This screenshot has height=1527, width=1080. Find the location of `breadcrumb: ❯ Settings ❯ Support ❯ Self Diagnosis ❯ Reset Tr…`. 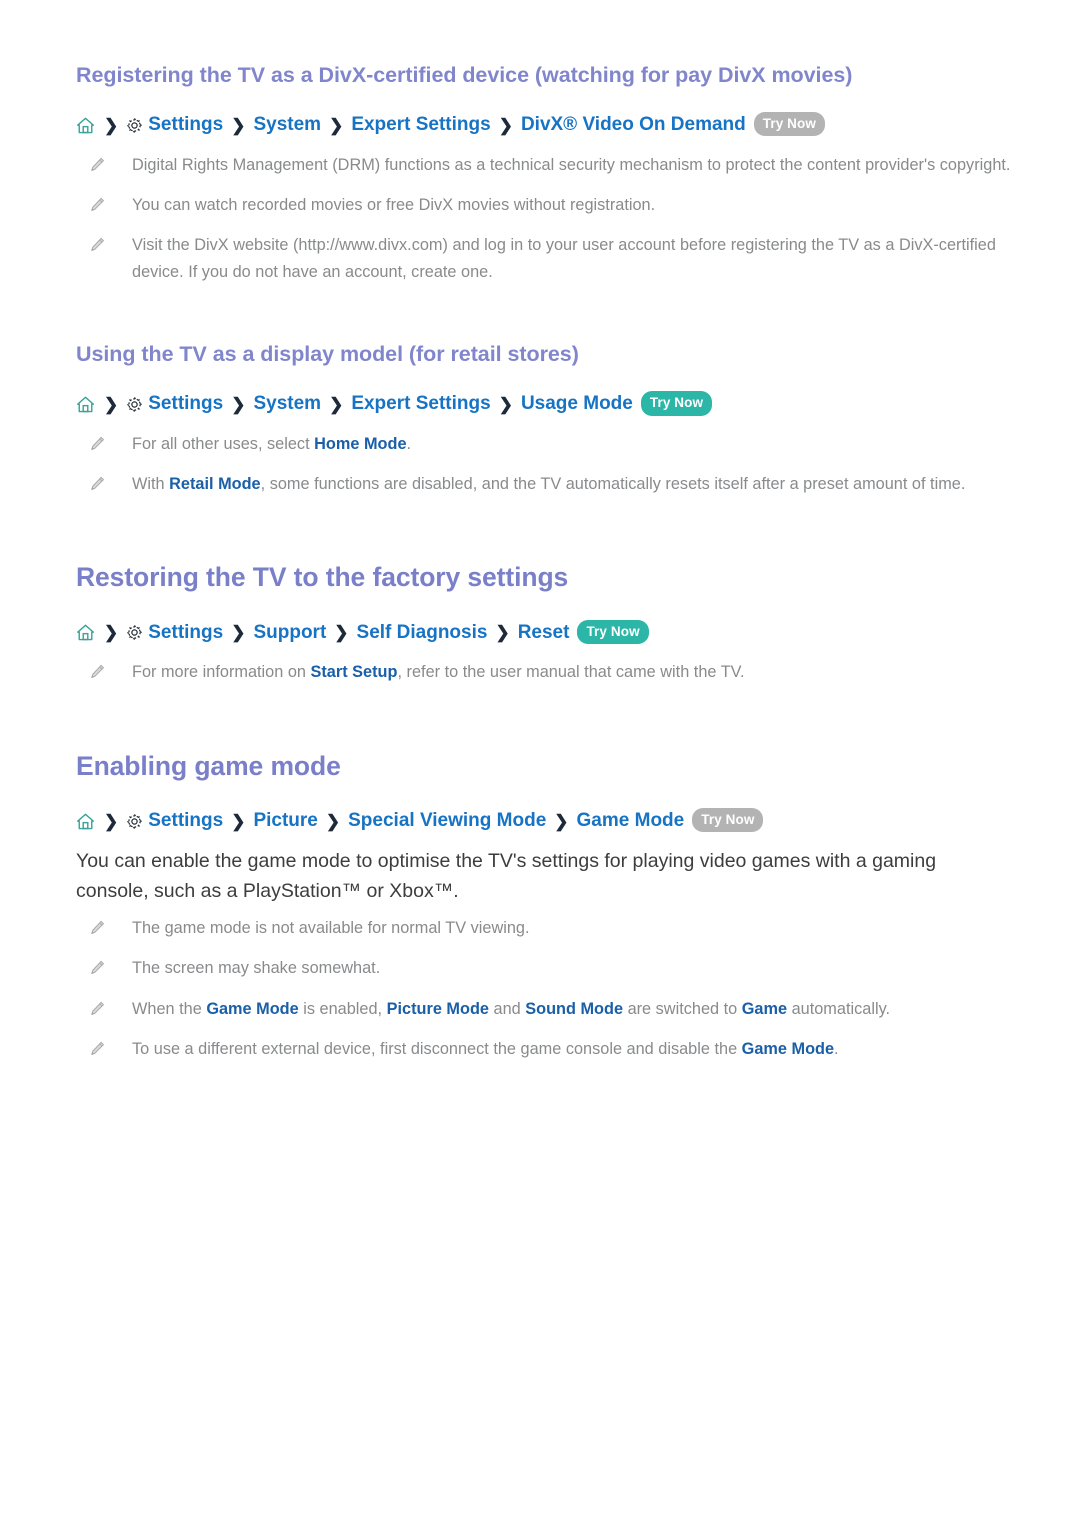

breadcrumb: ❯ Settings ❯ Support ❯ Self Diagnosis ❯ Reset Tr… is located at coordinates (548, 632).